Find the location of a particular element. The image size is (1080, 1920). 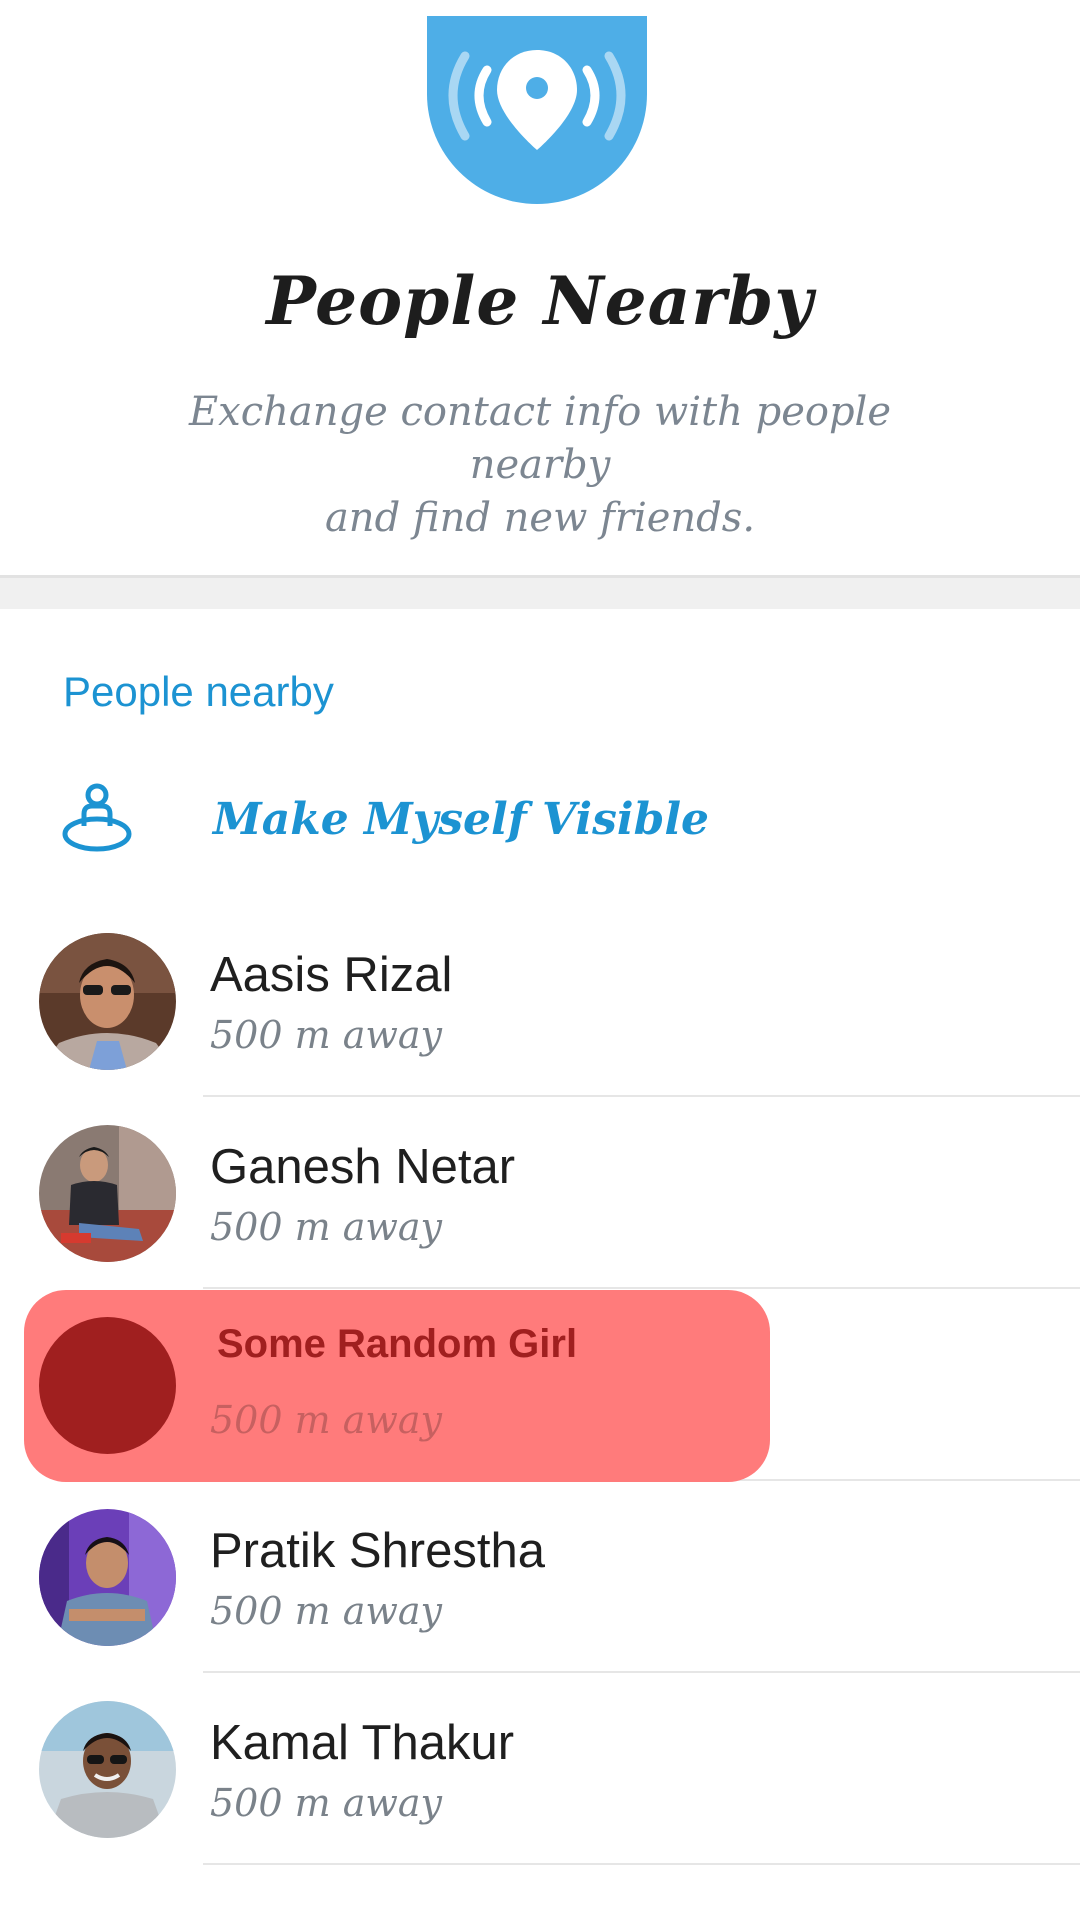

location-broadcast-icon is located at coordinates (537, 110).